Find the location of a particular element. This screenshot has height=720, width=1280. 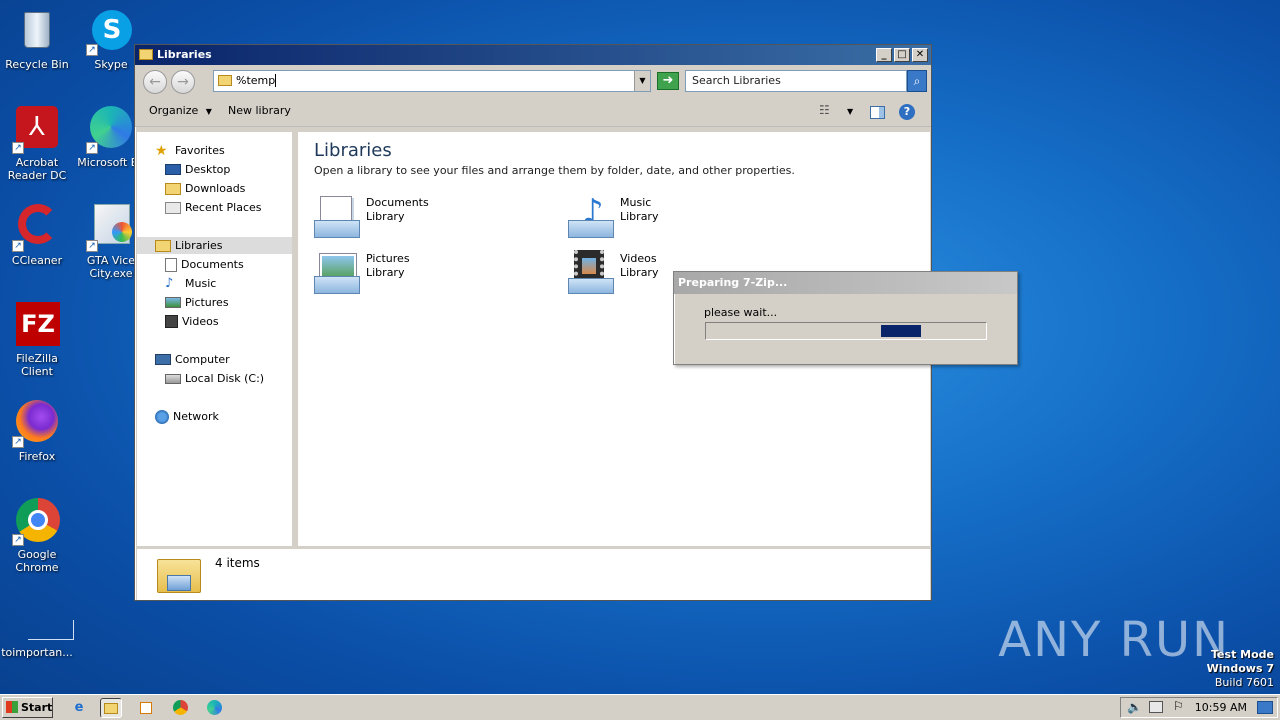

desktop-icon-ccleaner: ↗ CCleaner is located at coordinates (37, 235).